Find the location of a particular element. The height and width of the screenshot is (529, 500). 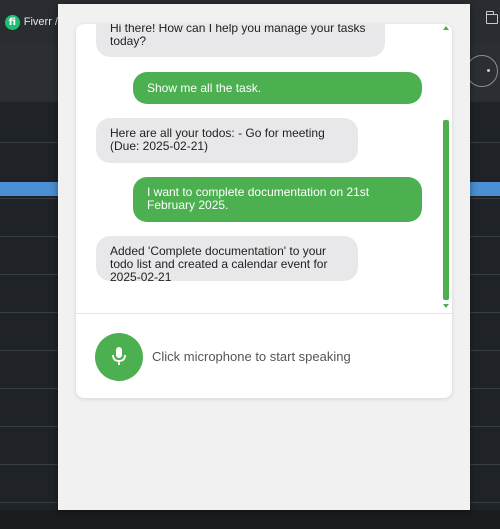

user-message: Show me all the task. is located at coordinates (277, 88).